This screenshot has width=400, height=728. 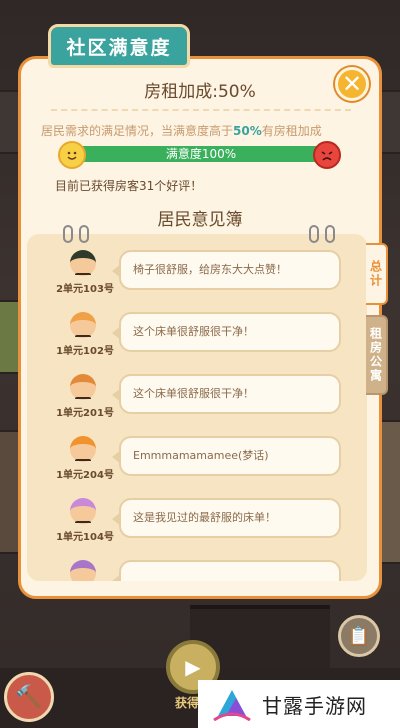 I want to click on comment-row: 👍, so click(x=197, y=569).